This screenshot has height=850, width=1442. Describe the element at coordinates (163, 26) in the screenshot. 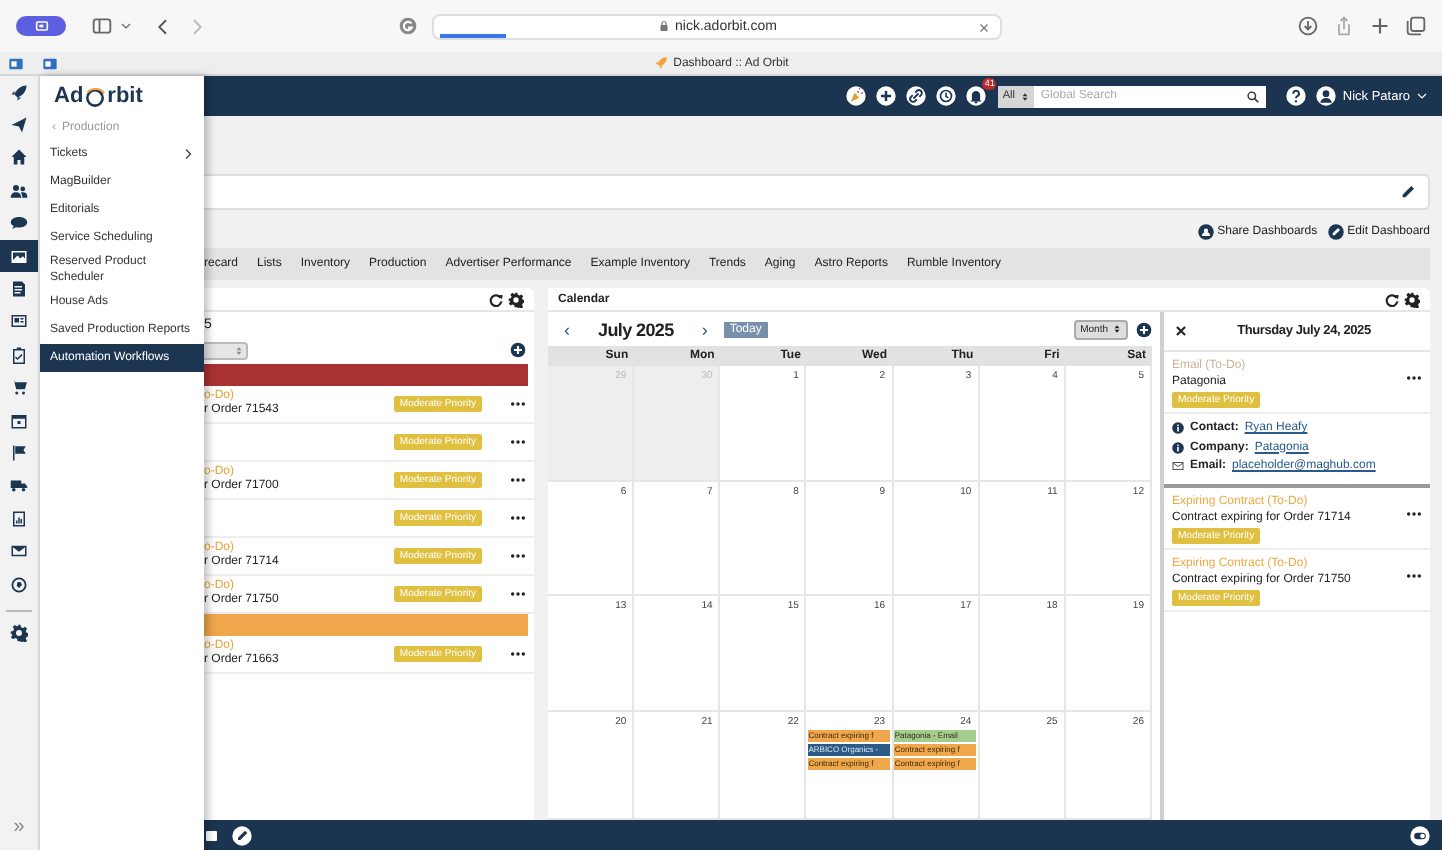

I see `back-icon` at that location.